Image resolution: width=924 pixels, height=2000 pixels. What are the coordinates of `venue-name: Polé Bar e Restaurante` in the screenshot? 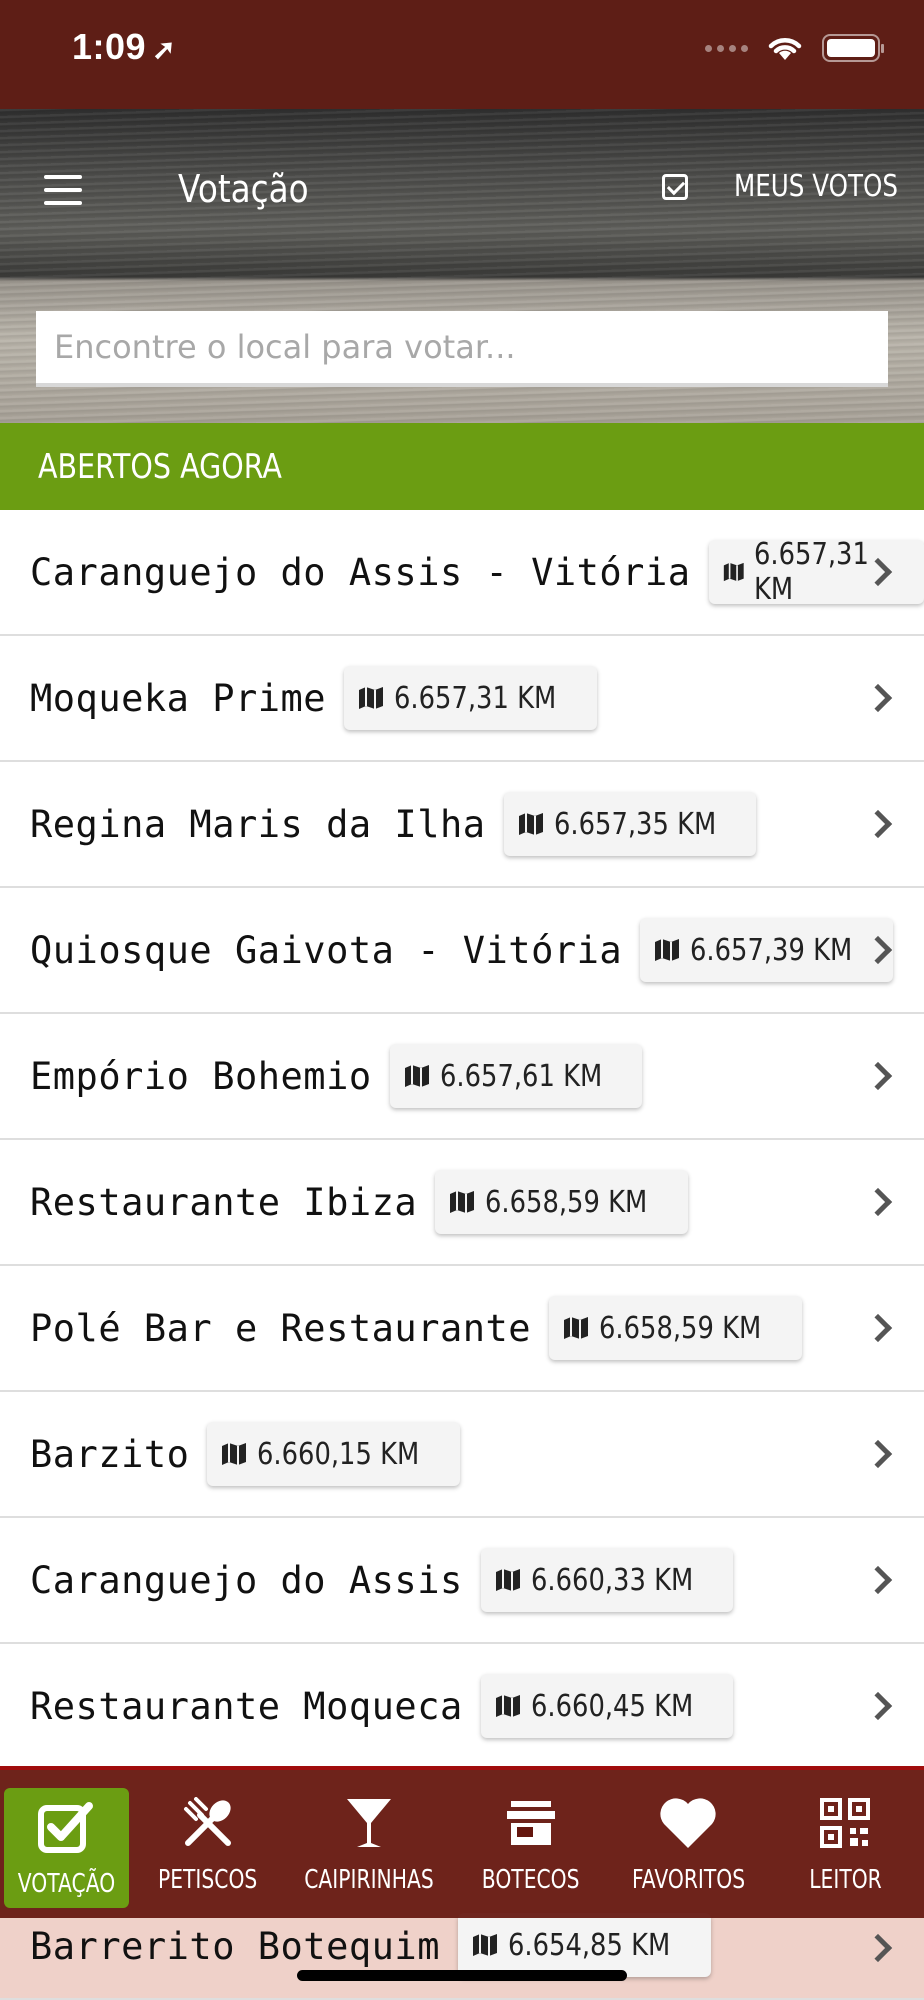 It's located at (281, 1328).